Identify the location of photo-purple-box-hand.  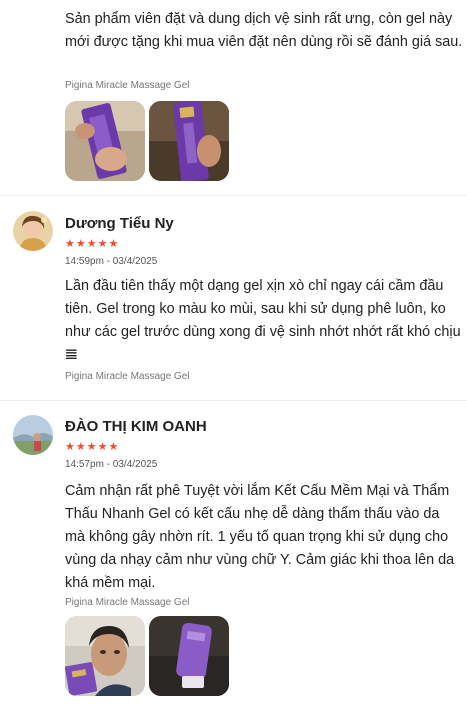
(105, 141).